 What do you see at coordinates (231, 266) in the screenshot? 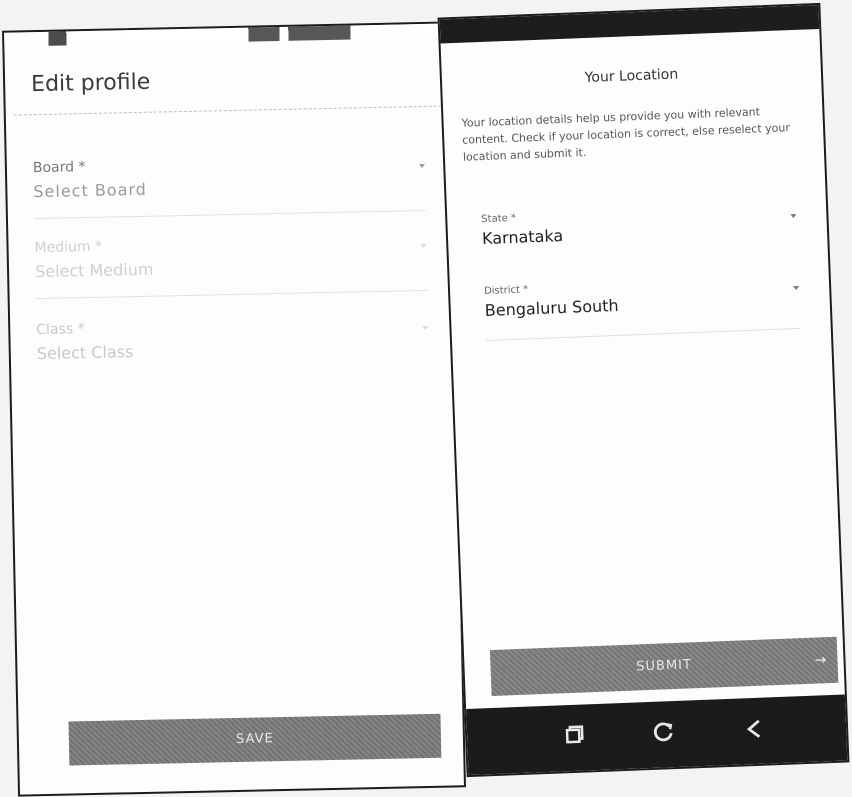
I see `medium-select: Medium * Select Medium` at bounding box center [231, 266].